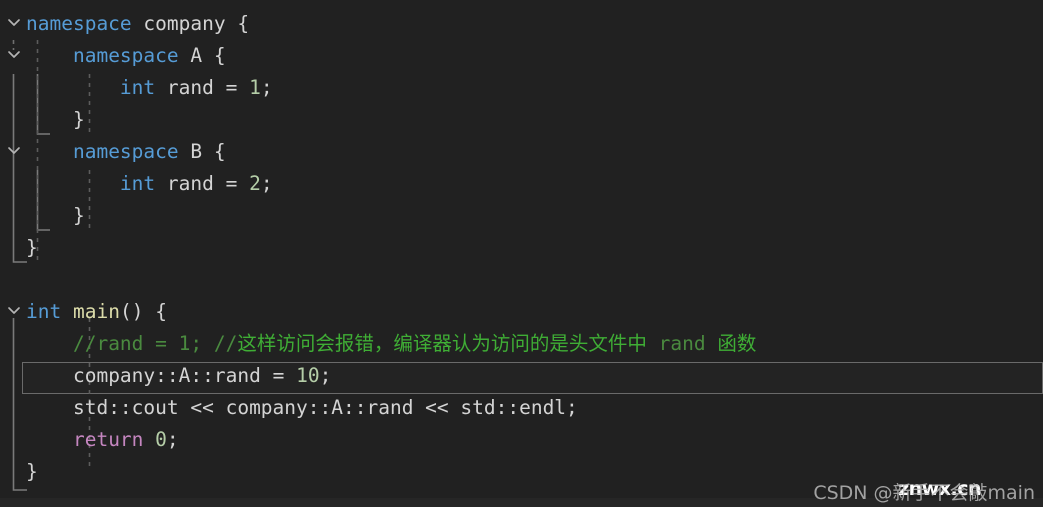 The height and width of the screenshot is (507, 1043). Describe the element at coordinates (96, 311) in the screenshot. I see `token-function-name: main` at that location.